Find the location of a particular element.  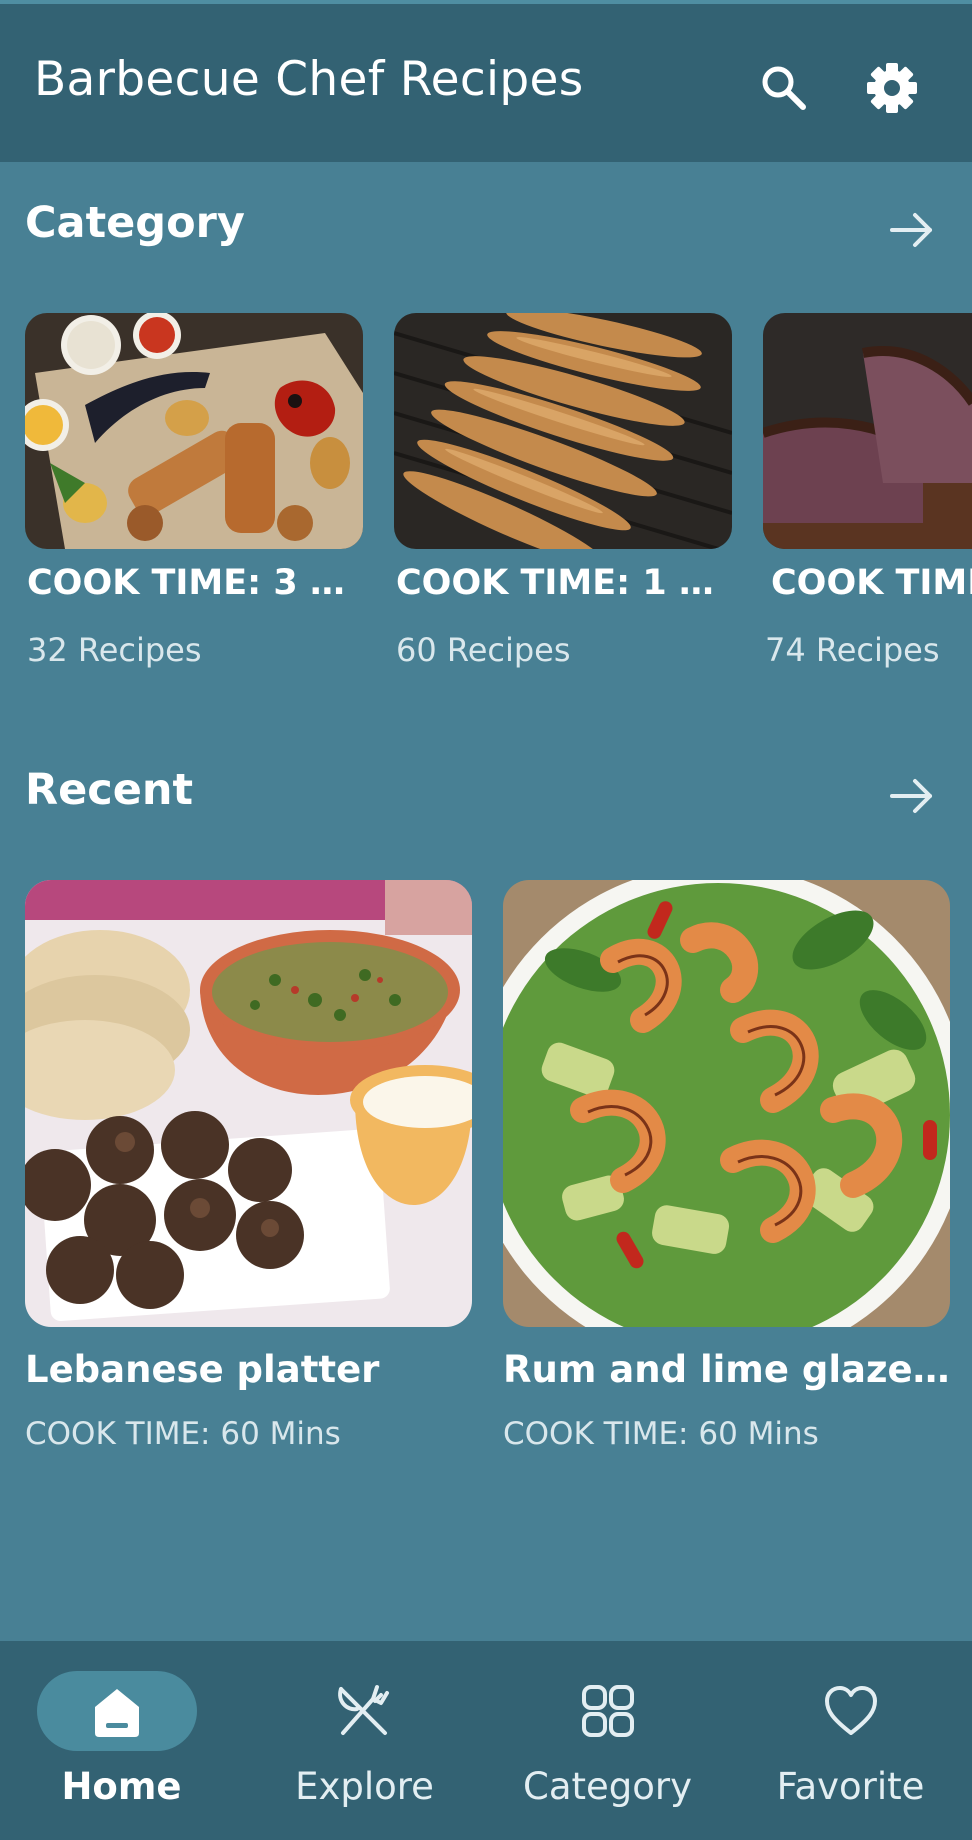

sliced-beef-image is located at coordinates (867, 431).